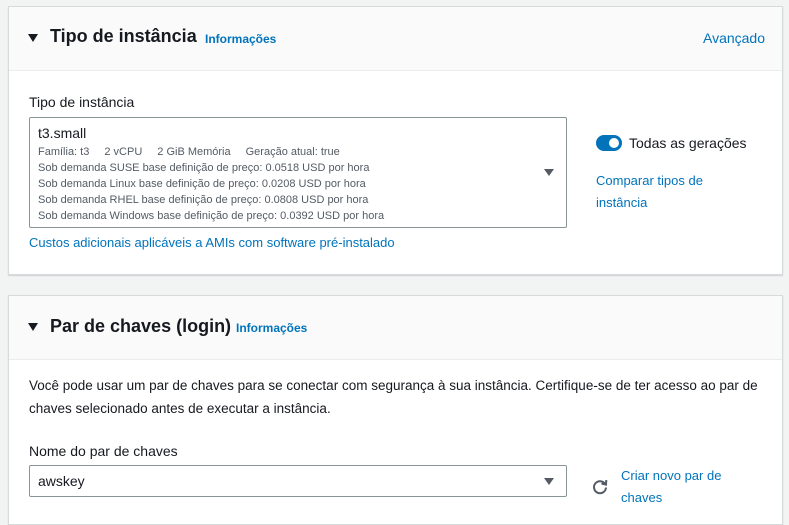  What do you see at coordinates (123, 36) in the screenshot?
I see `panel-title: Tipo de instância` at bounding box center [123, 36].